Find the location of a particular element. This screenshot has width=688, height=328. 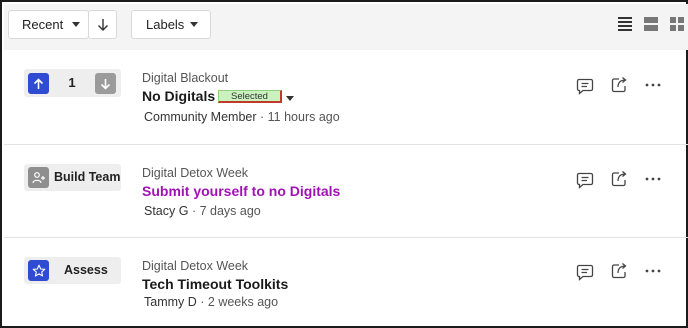

upvote-button is located at coordinates (38, 83).